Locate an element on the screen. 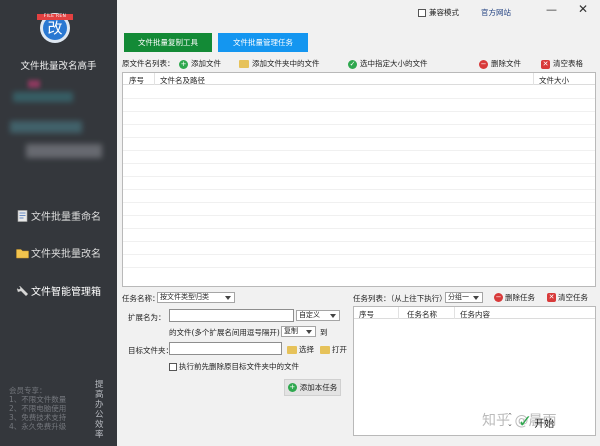  select-by-size-button: ✓ 选中指定大小的文件 is located at coordinates (388, 64).